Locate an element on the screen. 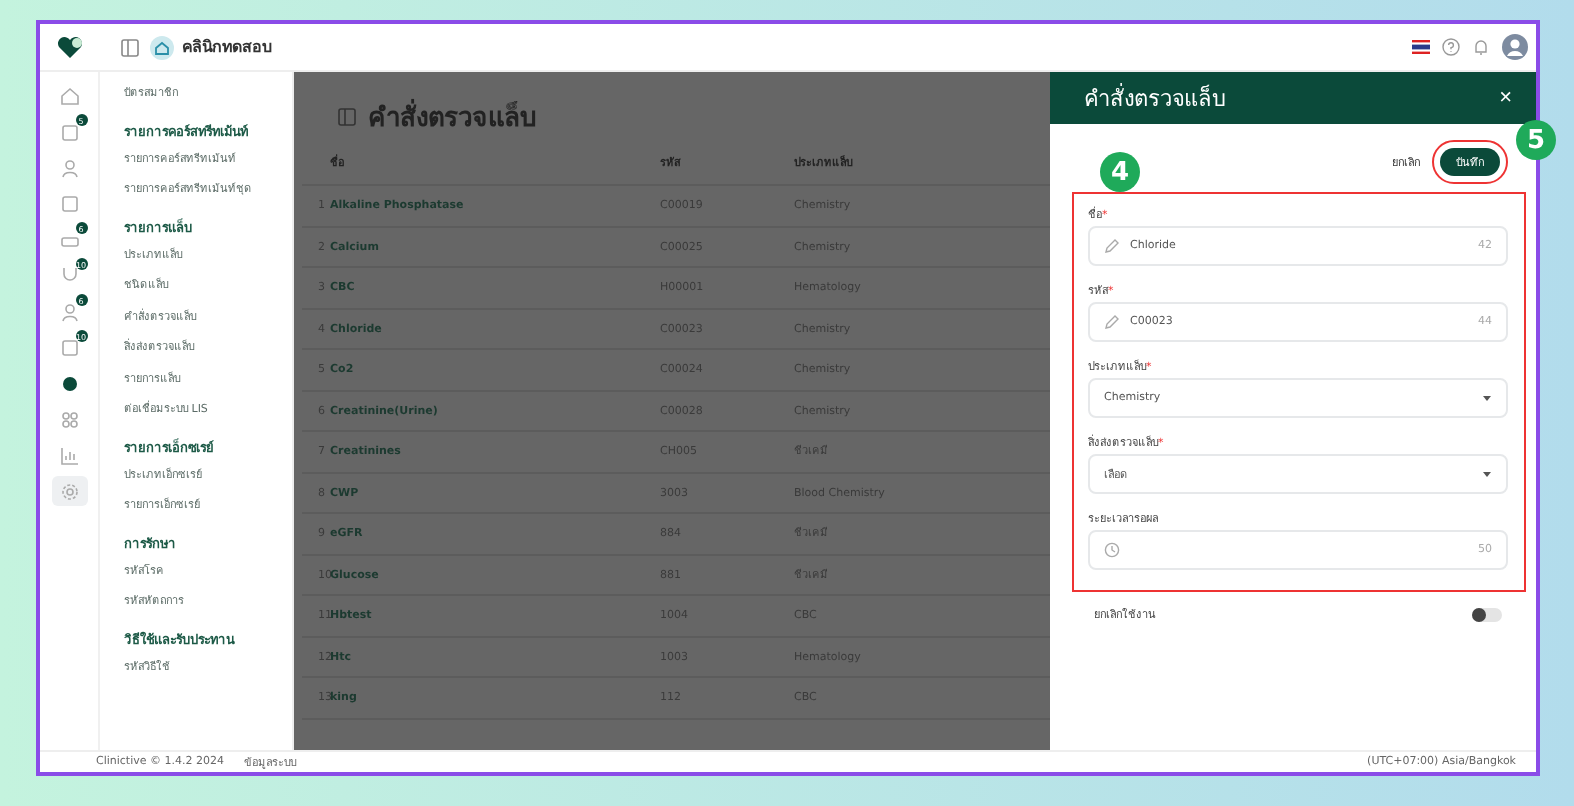  avatar-icon is located at coordinates (1515, 47).